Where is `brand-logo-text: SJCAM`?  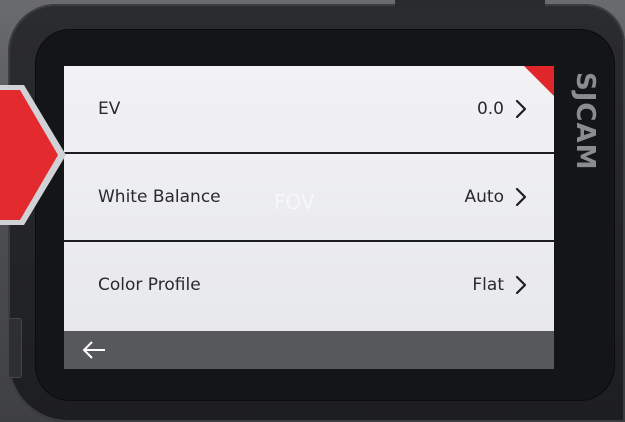 brand-logo-text: SJCAM is located at coordinates (585, 121).